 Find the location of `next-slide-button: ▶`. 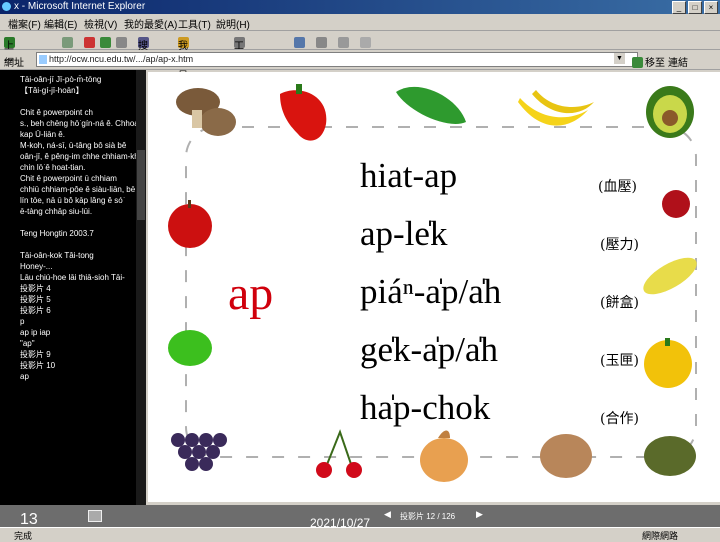

next-slide-button: ▶ is located at coordinates (479, 514).